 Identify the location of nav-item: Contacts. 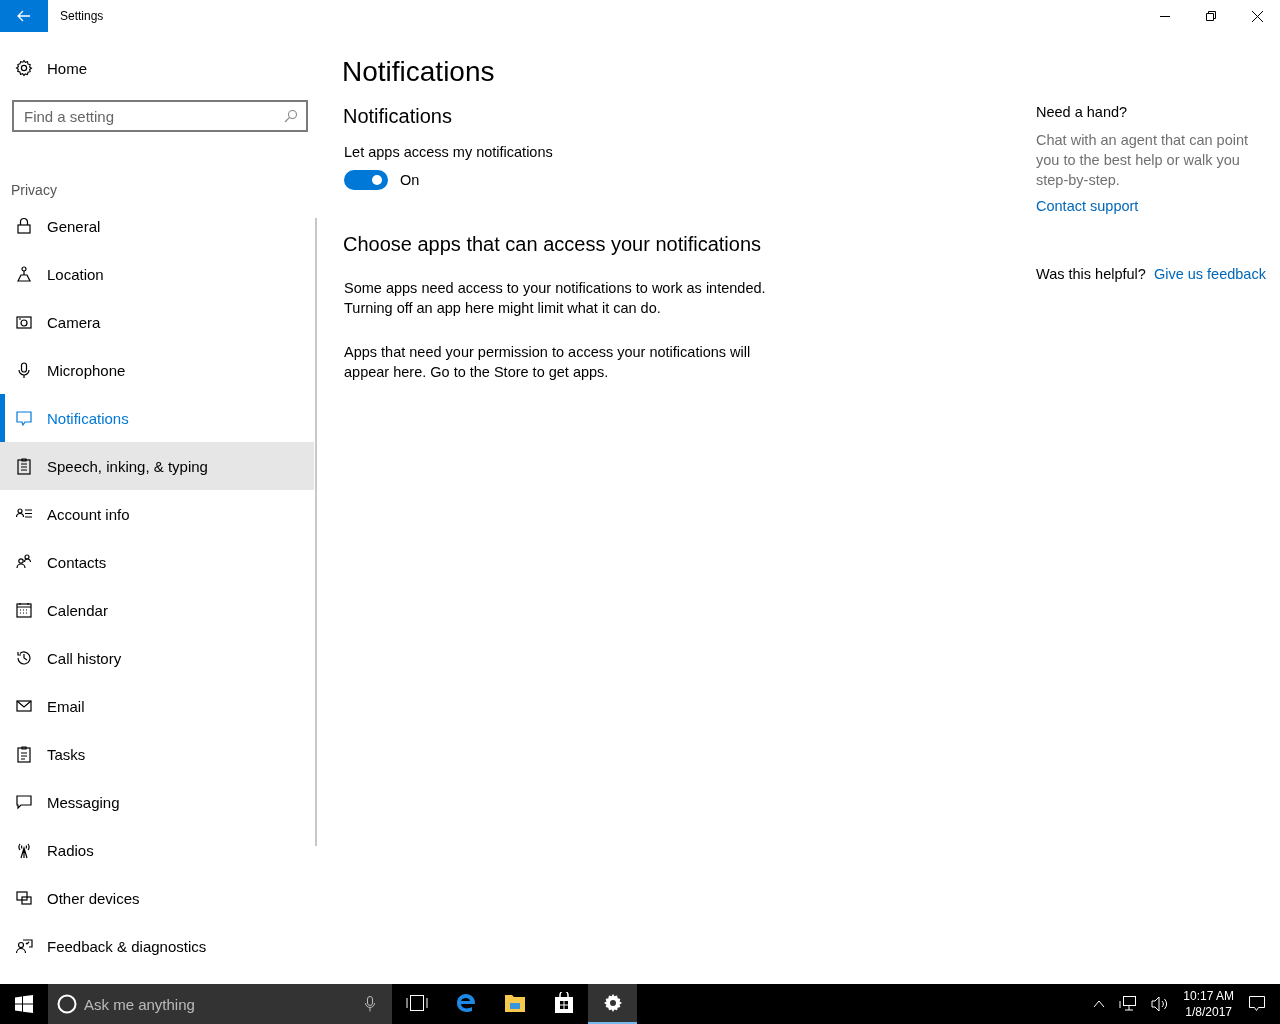
(157, 562).